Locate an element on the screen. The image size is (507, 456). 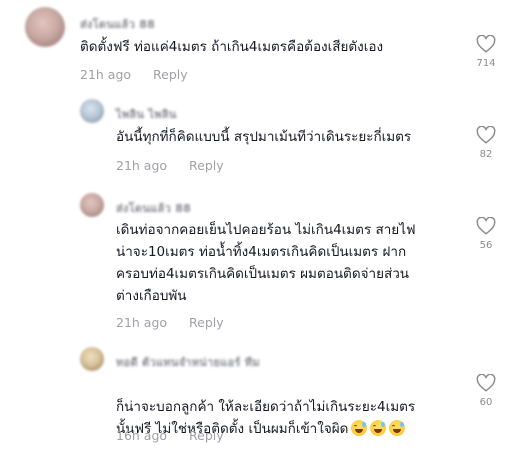
like-button: 60 is located at coordinates (486, 391).